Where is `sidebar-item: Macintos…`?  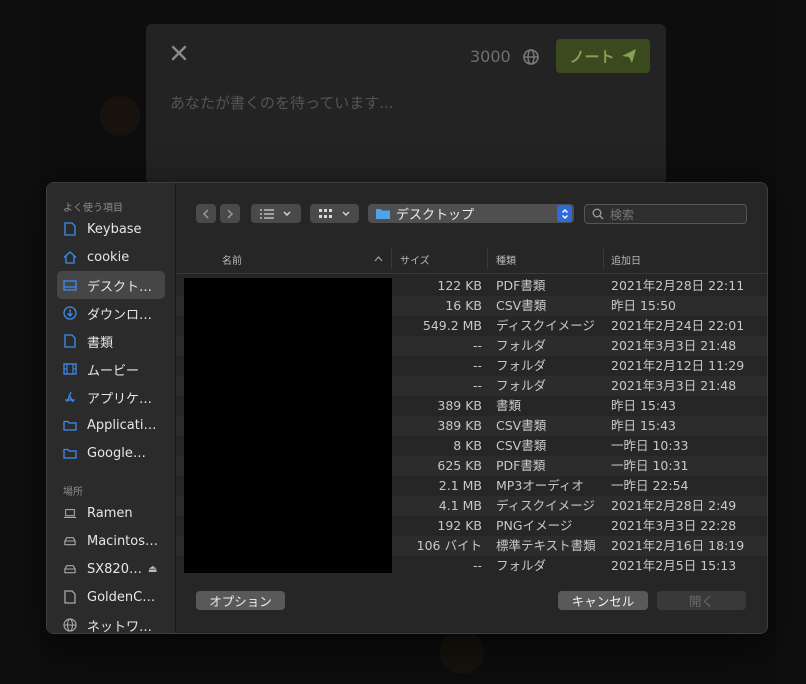 sidebar-item: Macintos… is located at coordinates (111, 541).